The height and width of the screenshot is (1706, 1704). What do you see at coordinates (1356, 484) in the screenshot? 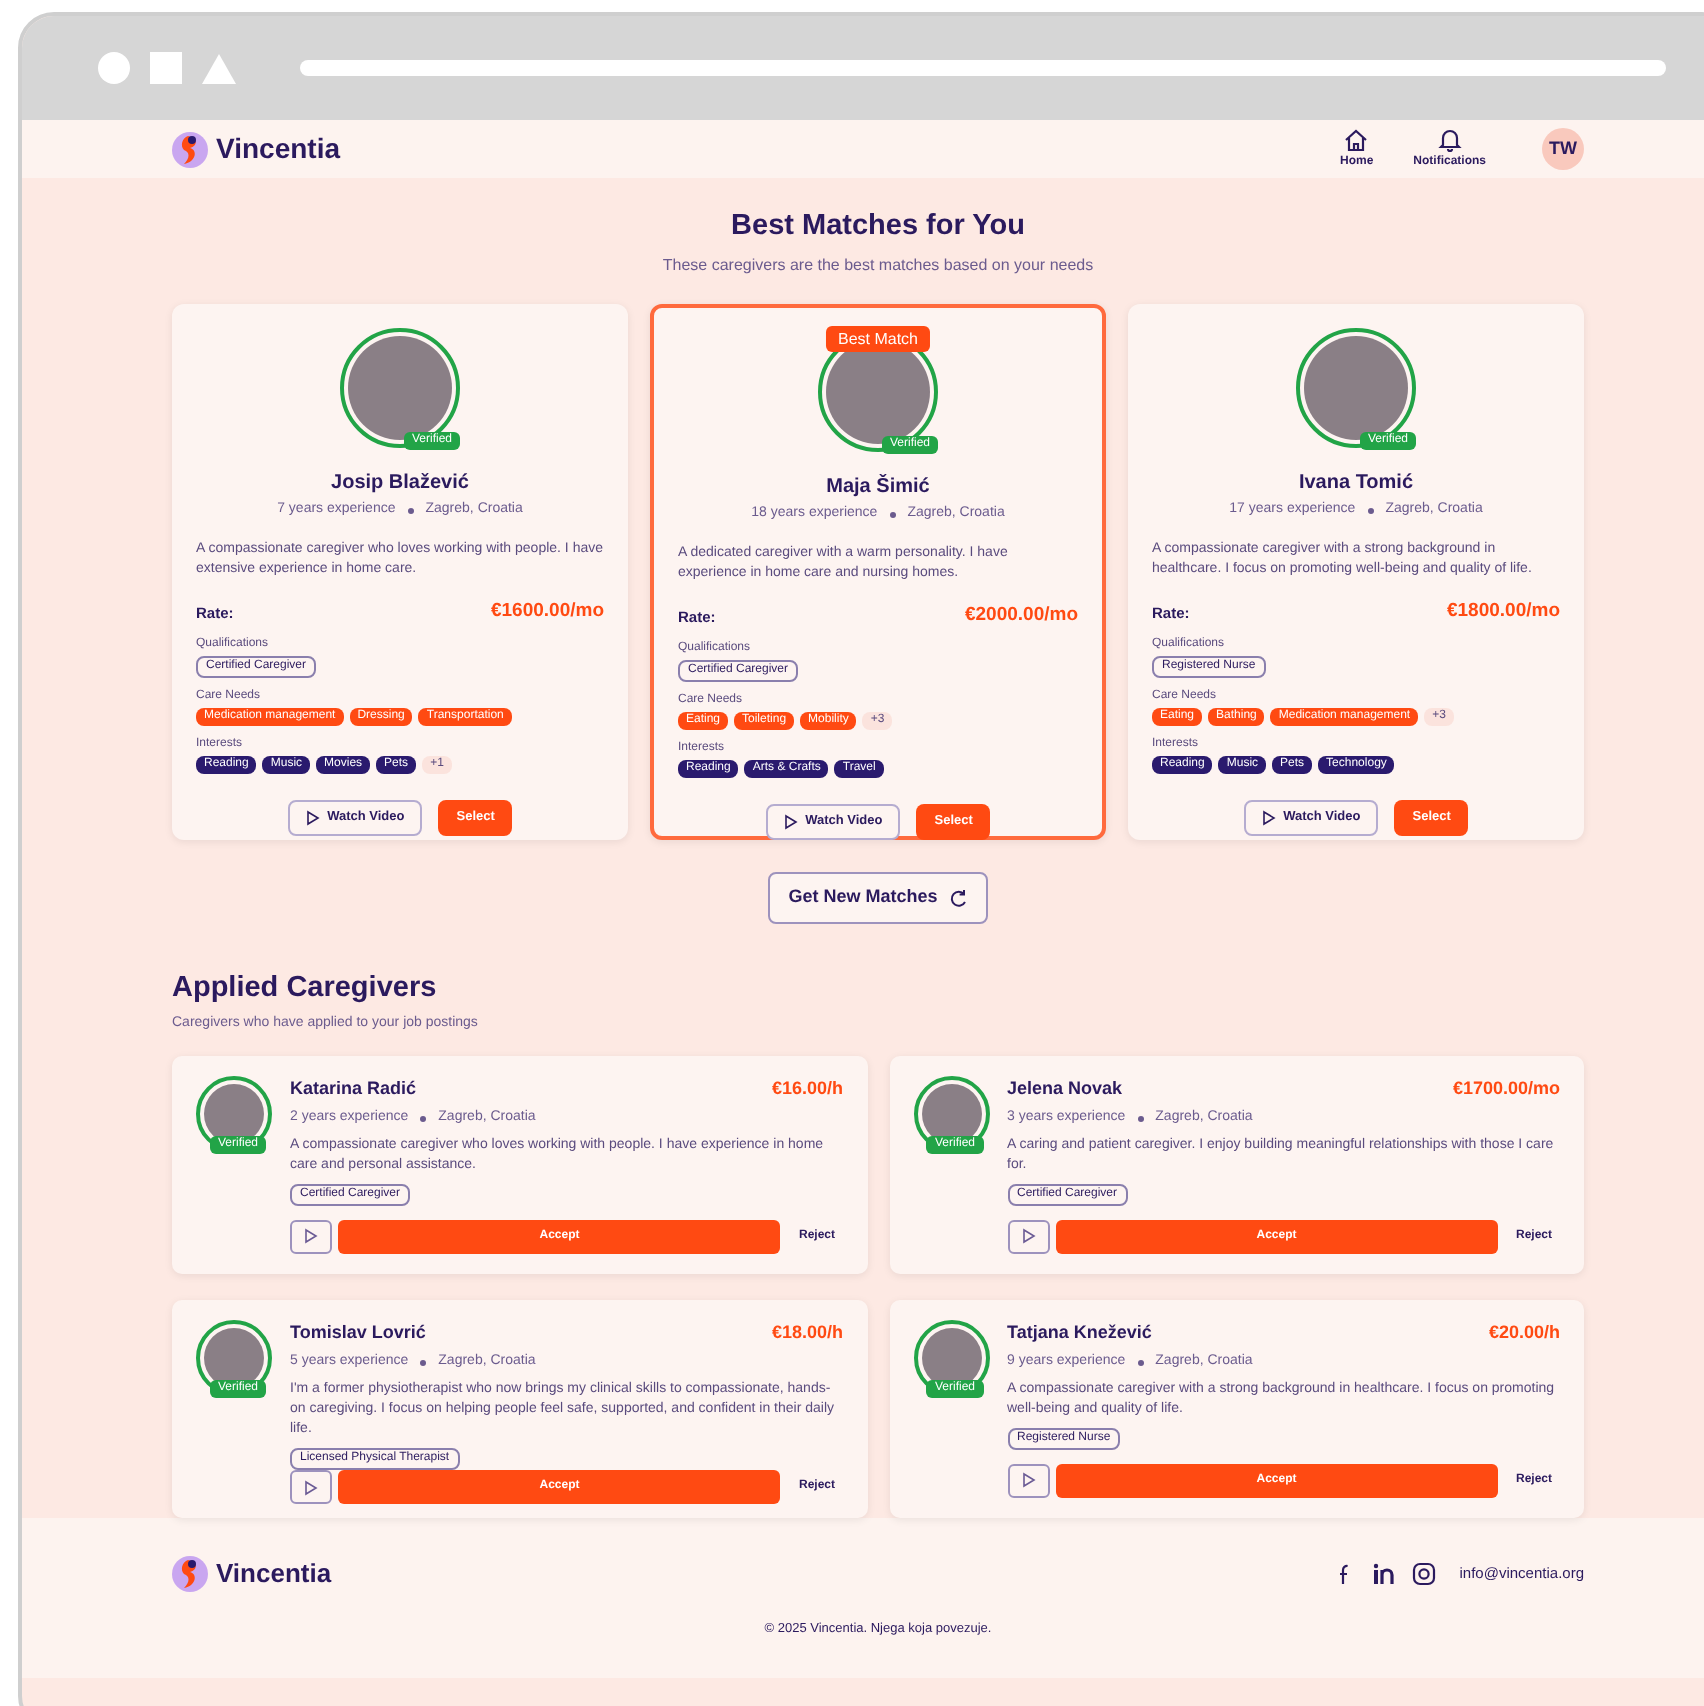
I see `caregiver-name: Ivana Tomić` at bounding box center [1356, 484].